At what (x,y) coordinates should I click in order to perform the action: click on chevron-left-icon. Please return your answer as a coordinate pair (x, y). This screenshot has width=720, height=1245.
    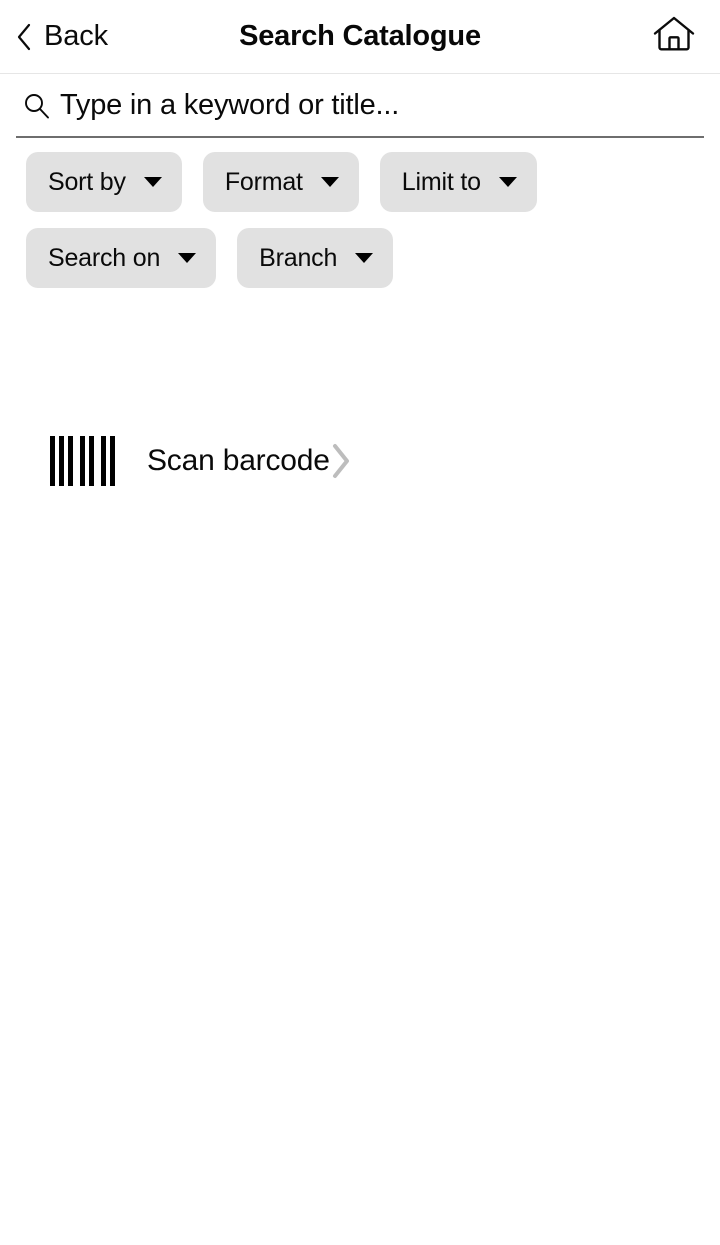
    Looking at the image, I should click on (24, 37).